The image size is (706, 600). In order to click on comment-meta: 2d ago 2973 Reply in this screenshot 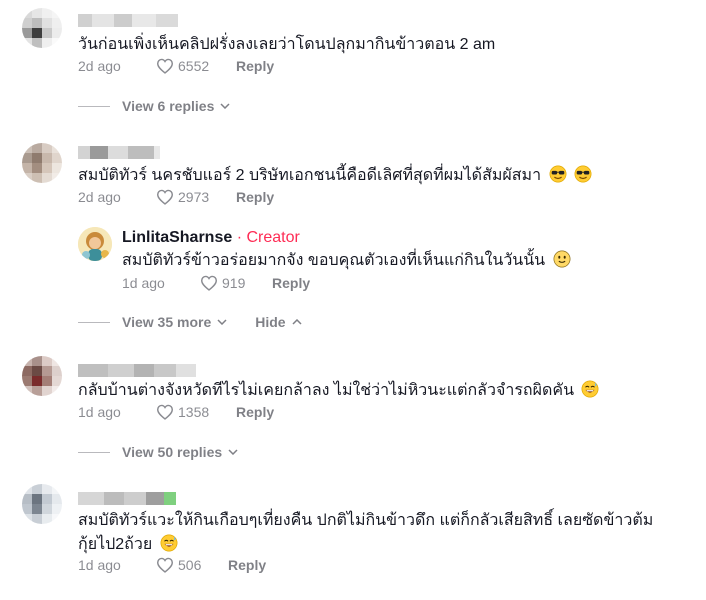, I will do `click(176, 197)`.